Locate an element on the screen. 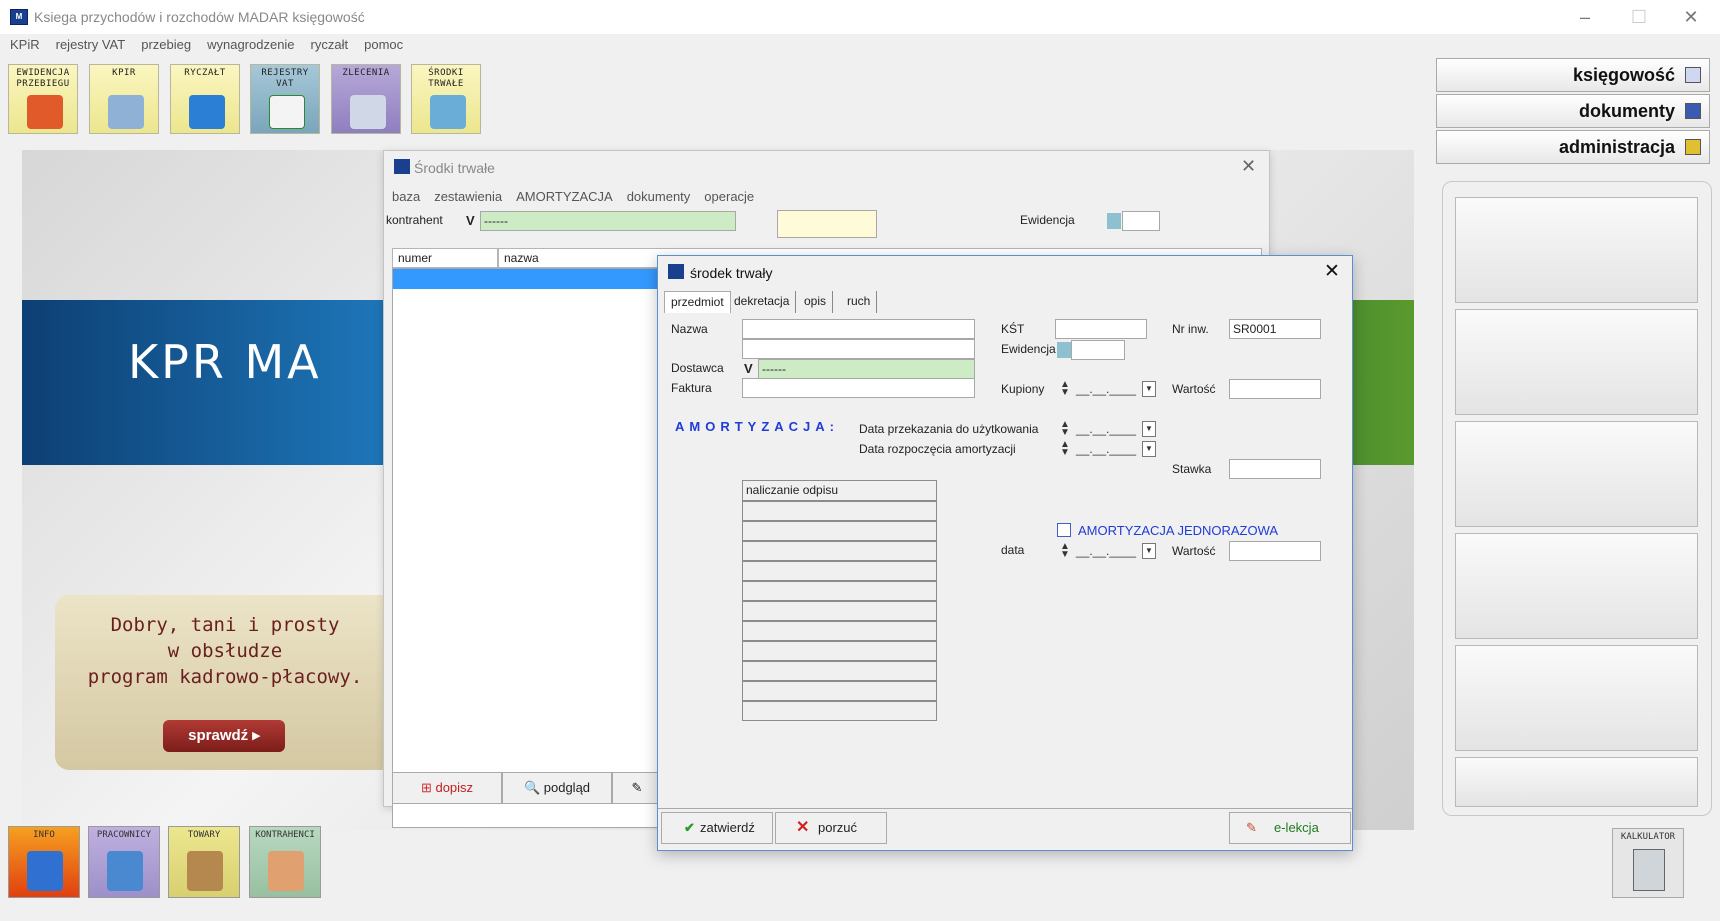  tab-dekretacja: dekretacja is located at coordinates (762, 302).